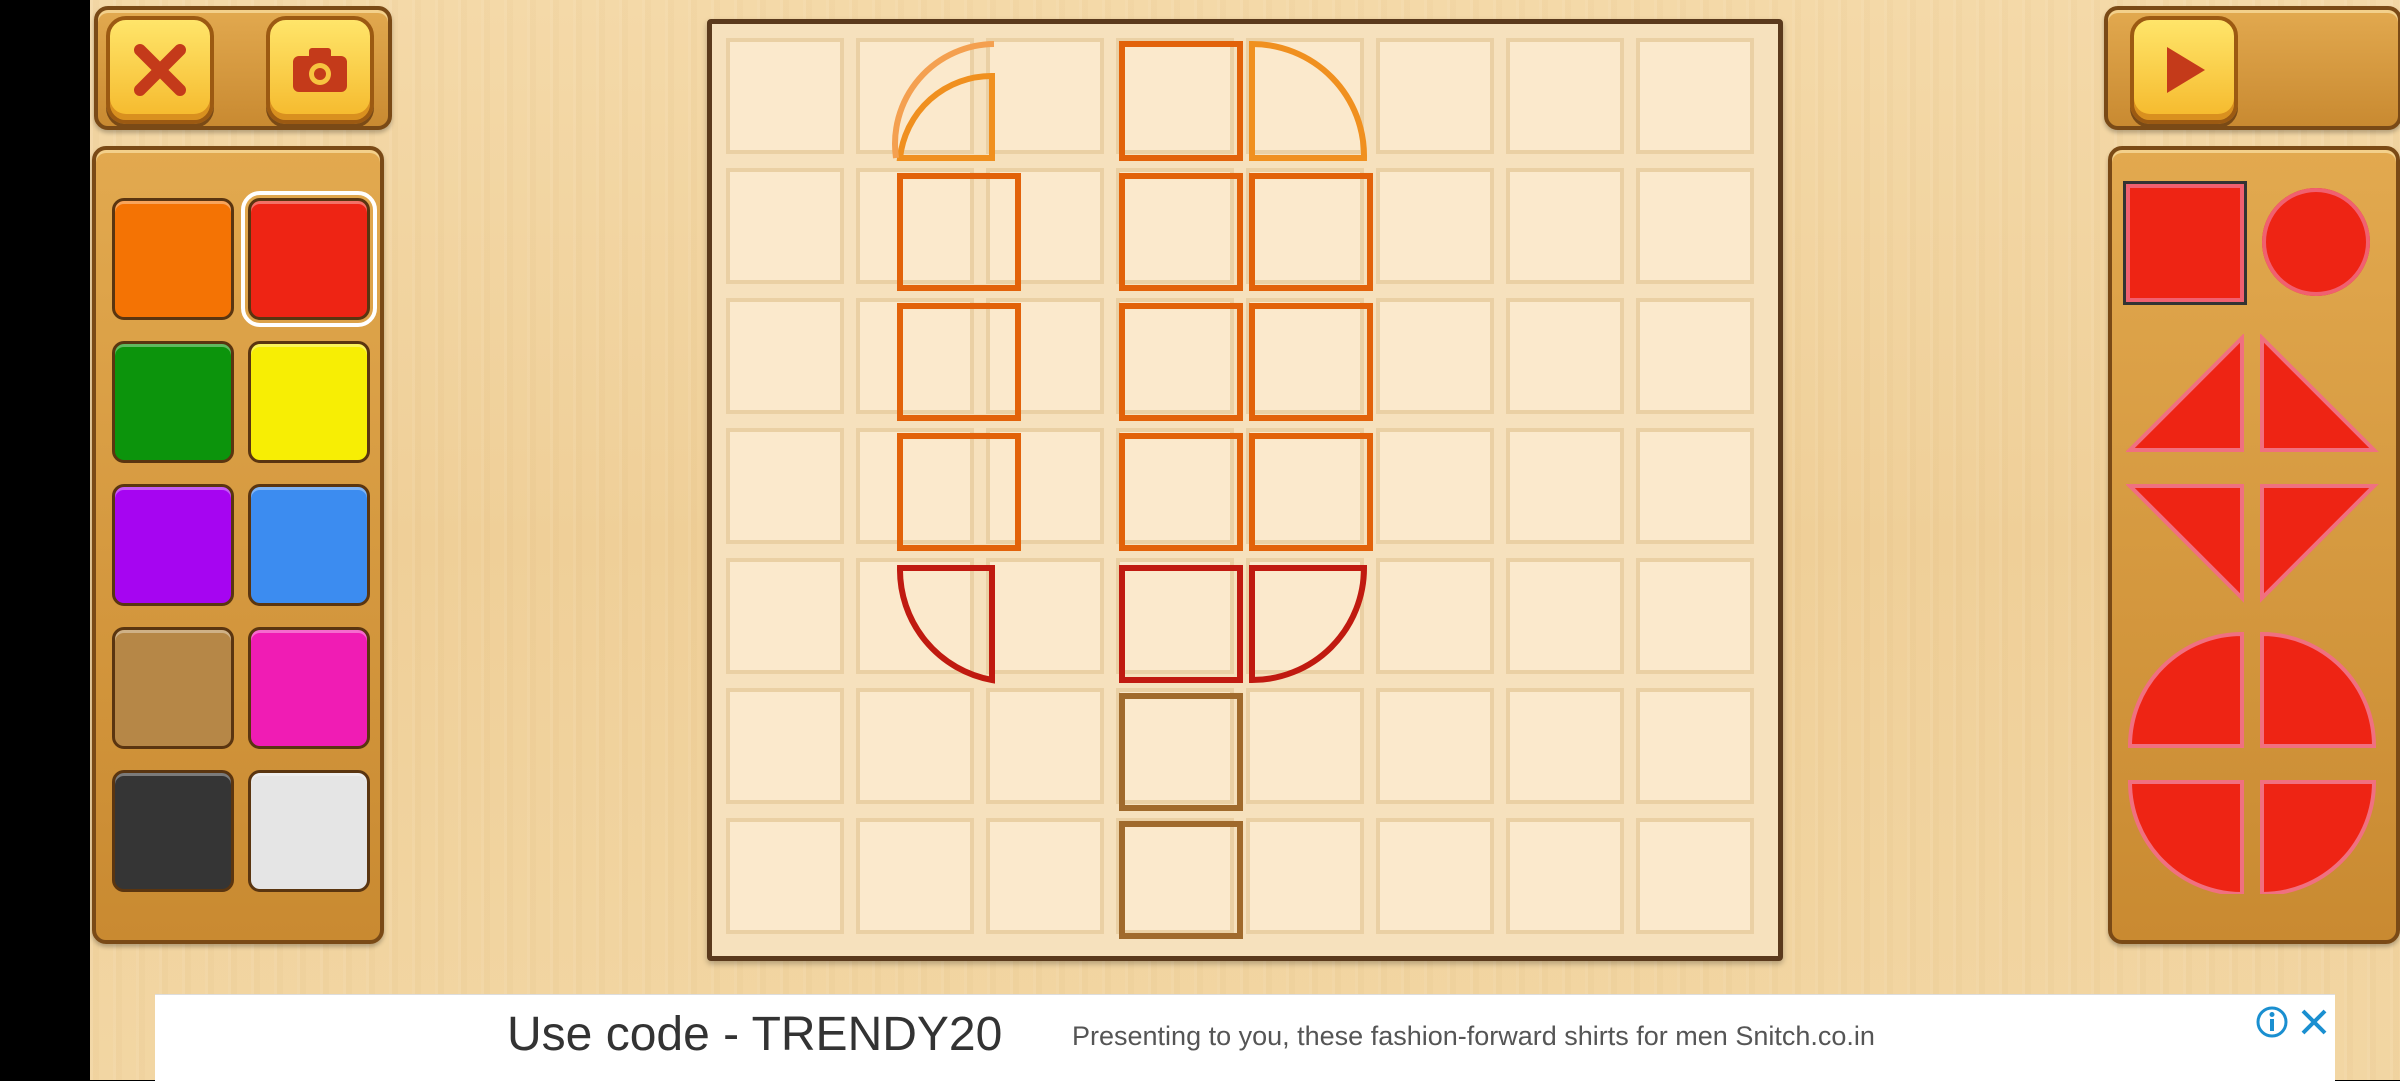 Image resolution: width=2400 pixels, height=1081 pixels. Describe the element at coordinates (2272, 1022) in the screenshot. I see `info-icon` at that location.